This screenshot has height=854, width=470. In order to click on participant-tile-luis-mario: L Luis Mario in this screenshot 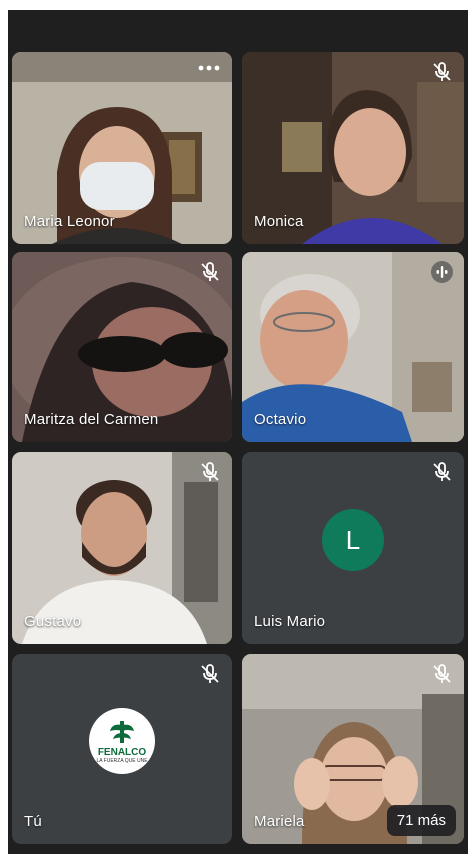, I will do `click(353, 548)`.